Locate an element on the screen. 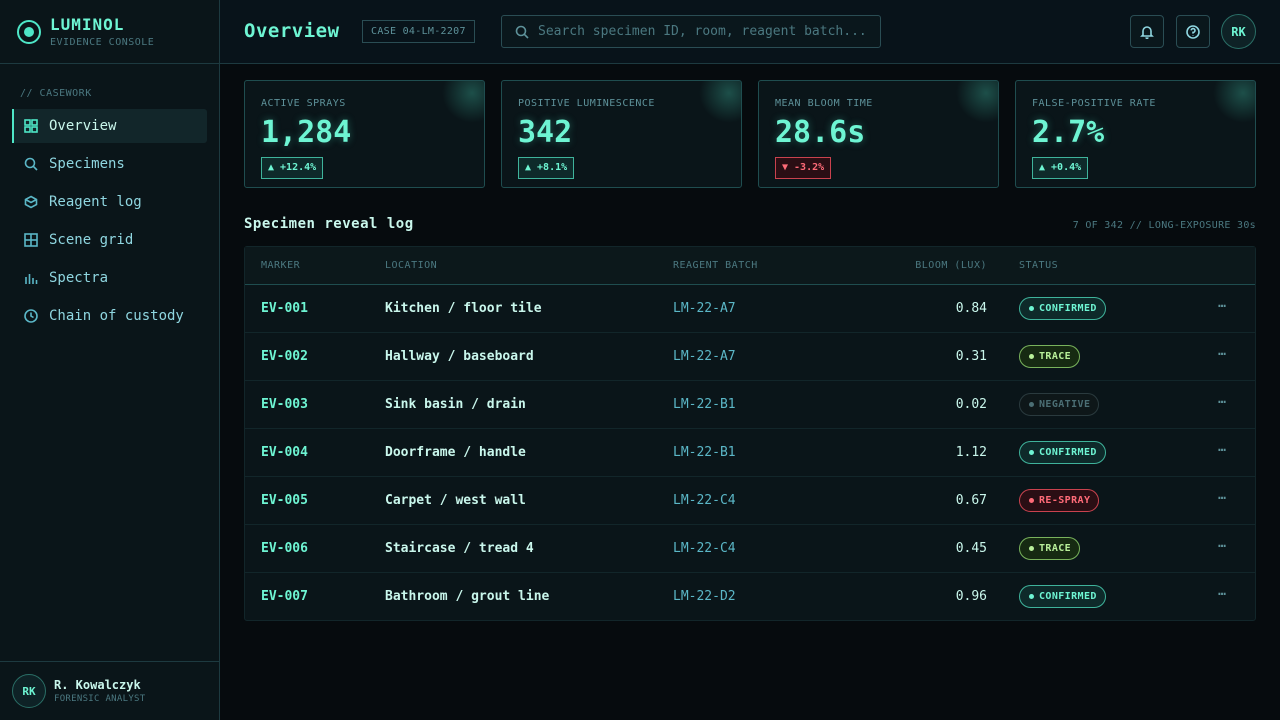 The image size is (1280, 720). column-header-status: STATUS is located at coordinates (1038, 265).